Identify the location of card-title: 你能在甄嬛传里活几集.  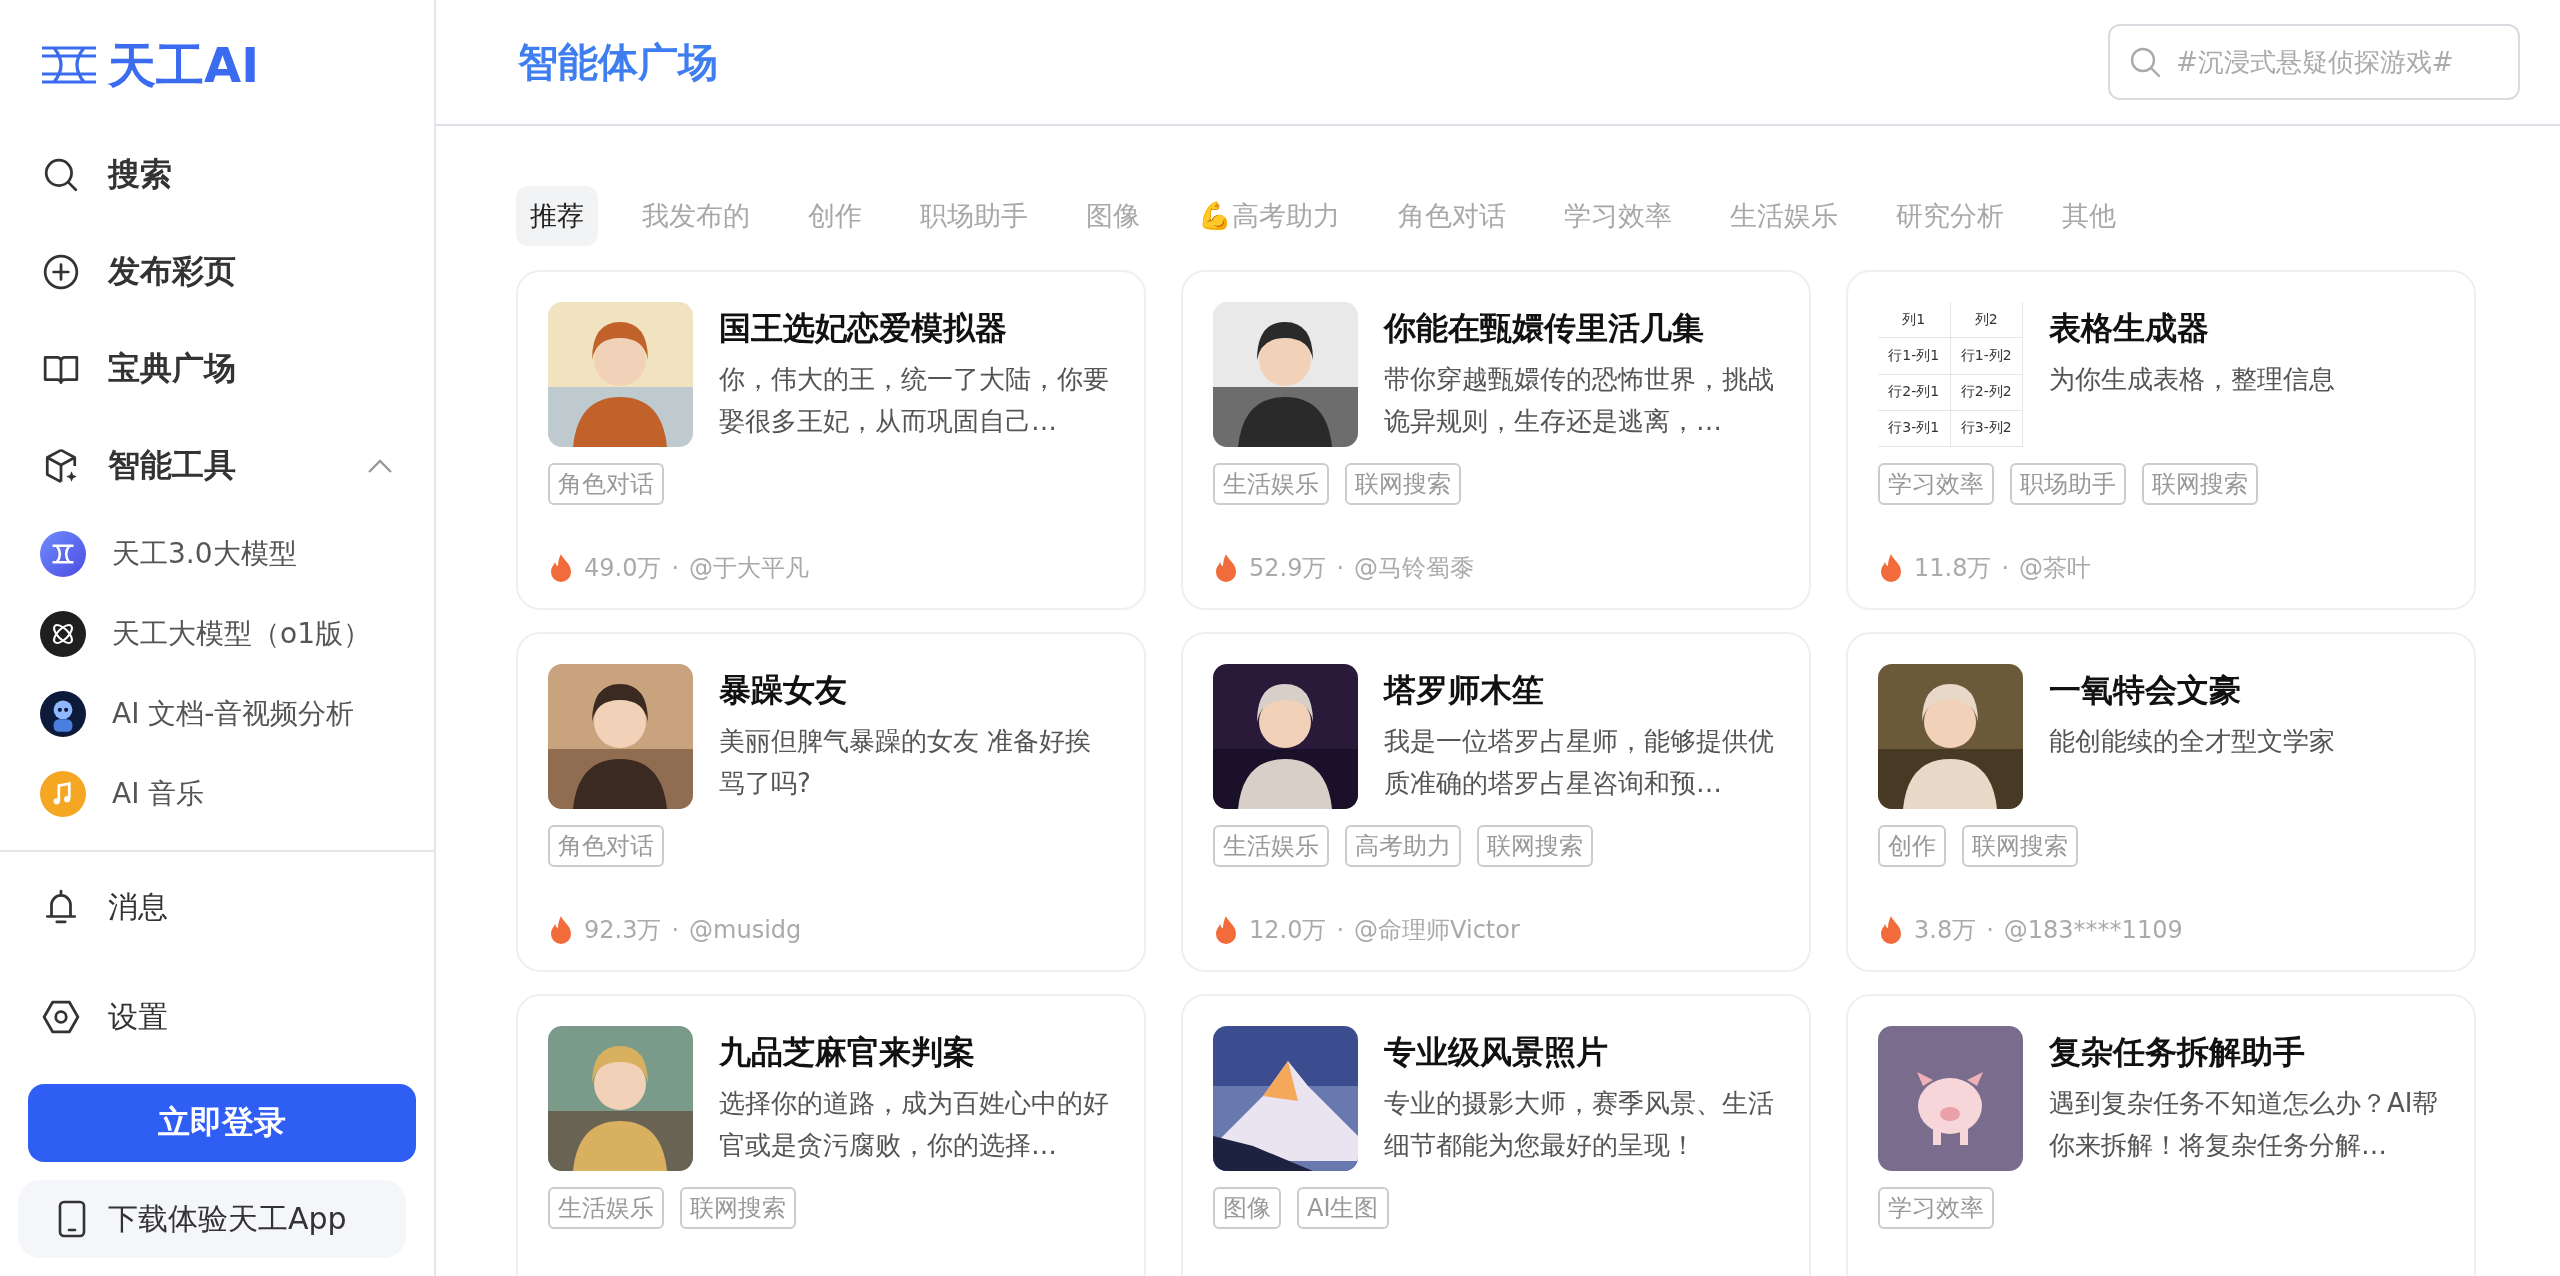
(1544, 328).